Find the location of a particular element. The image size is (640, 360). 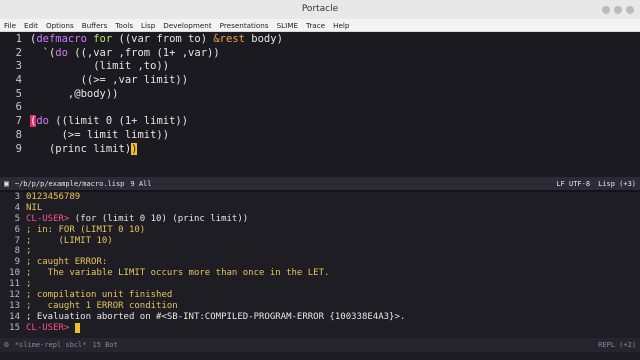

encoding-indicator: LF UTF-8 is located at coordinates (573, 184).